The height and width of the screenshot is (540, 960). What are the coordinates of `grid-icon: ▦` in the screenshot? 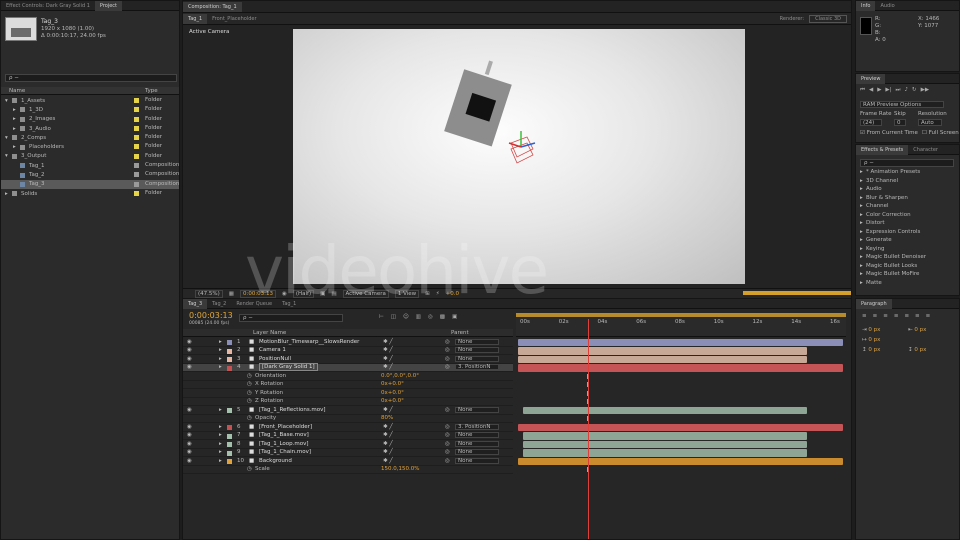 It's located at (231, 294).